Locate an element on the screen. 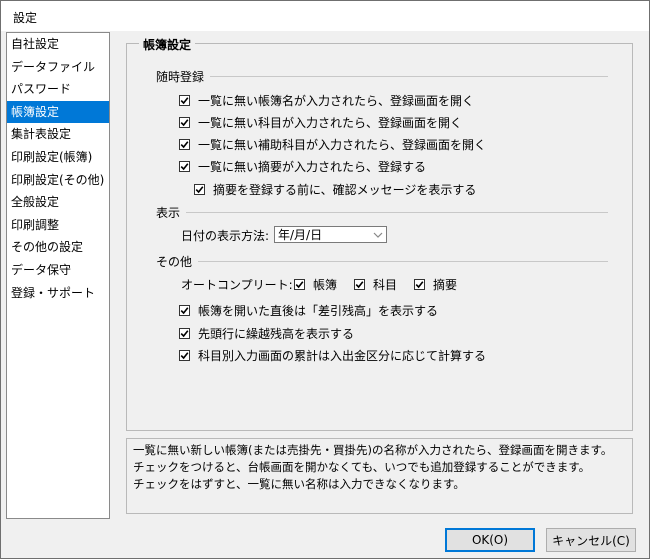  window-title: 設定 is located at coordinates (25, 18).